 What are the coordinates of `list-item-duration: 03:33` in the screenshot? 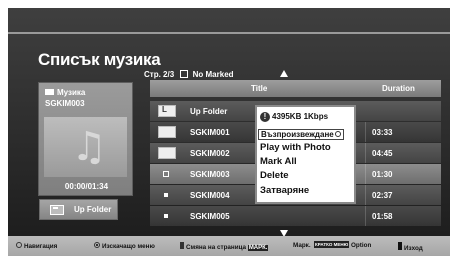 It's located at (382, 132).